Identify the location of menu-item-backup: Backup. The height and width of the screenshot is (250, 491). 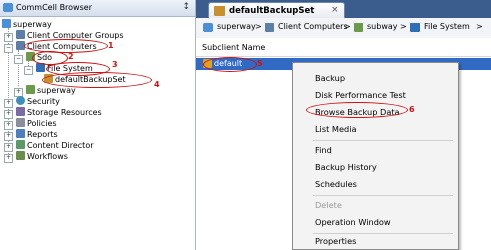
(330, 78).